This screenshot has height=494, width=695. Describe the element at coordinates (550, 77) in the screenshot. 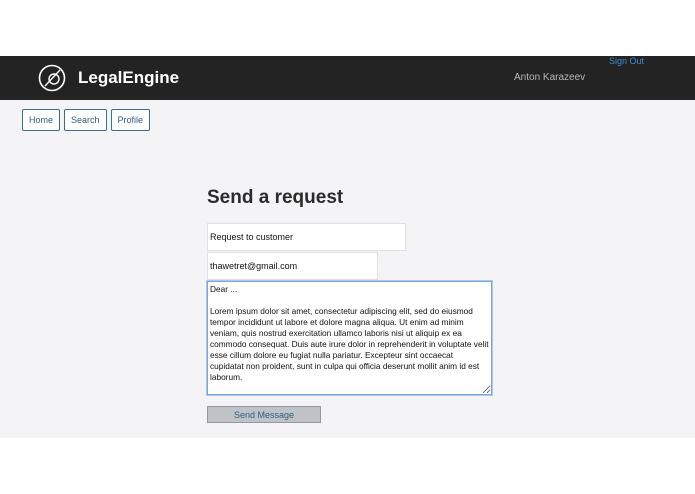

I see `user-name: Anton Karazeev` at that location.